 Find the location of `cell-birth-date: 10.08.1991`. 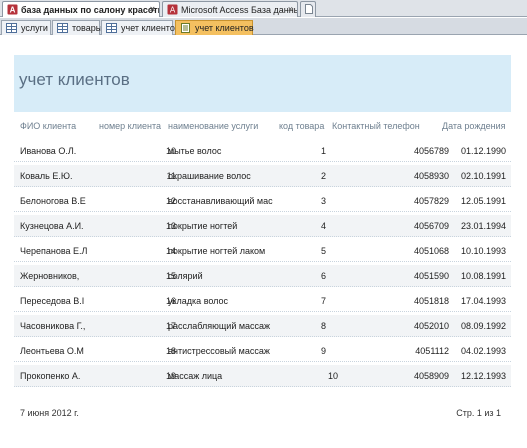

cell-birth-date: 10.08.1991 is located at coordinates (483, 276).